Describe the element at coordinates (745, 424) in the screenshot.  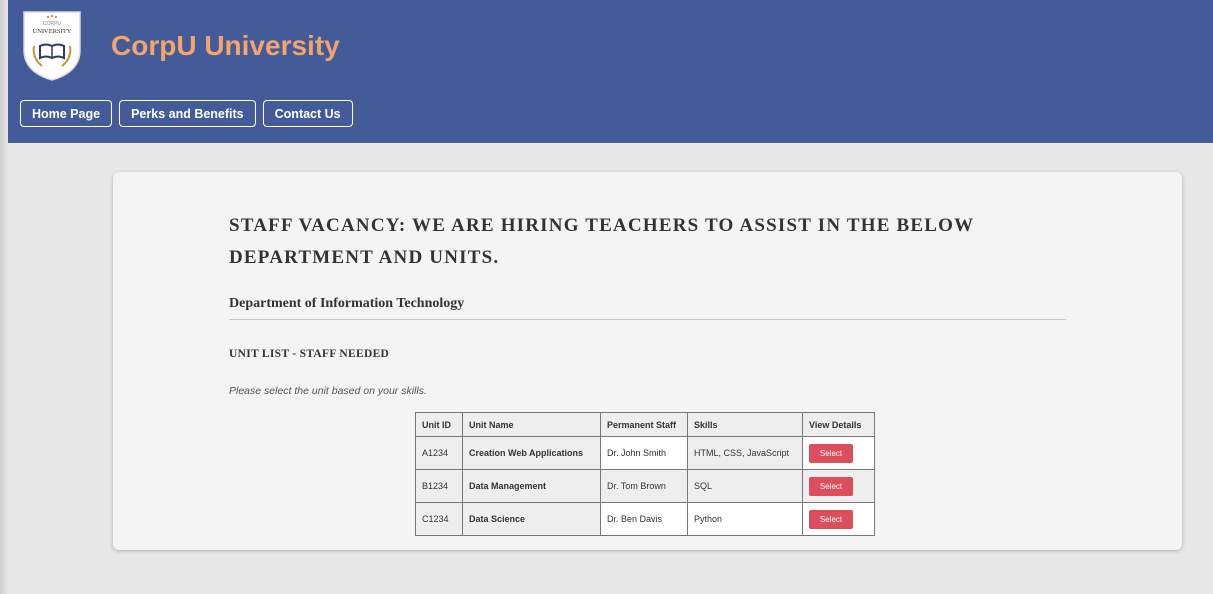
I see `header-skills: Skills` at that location.